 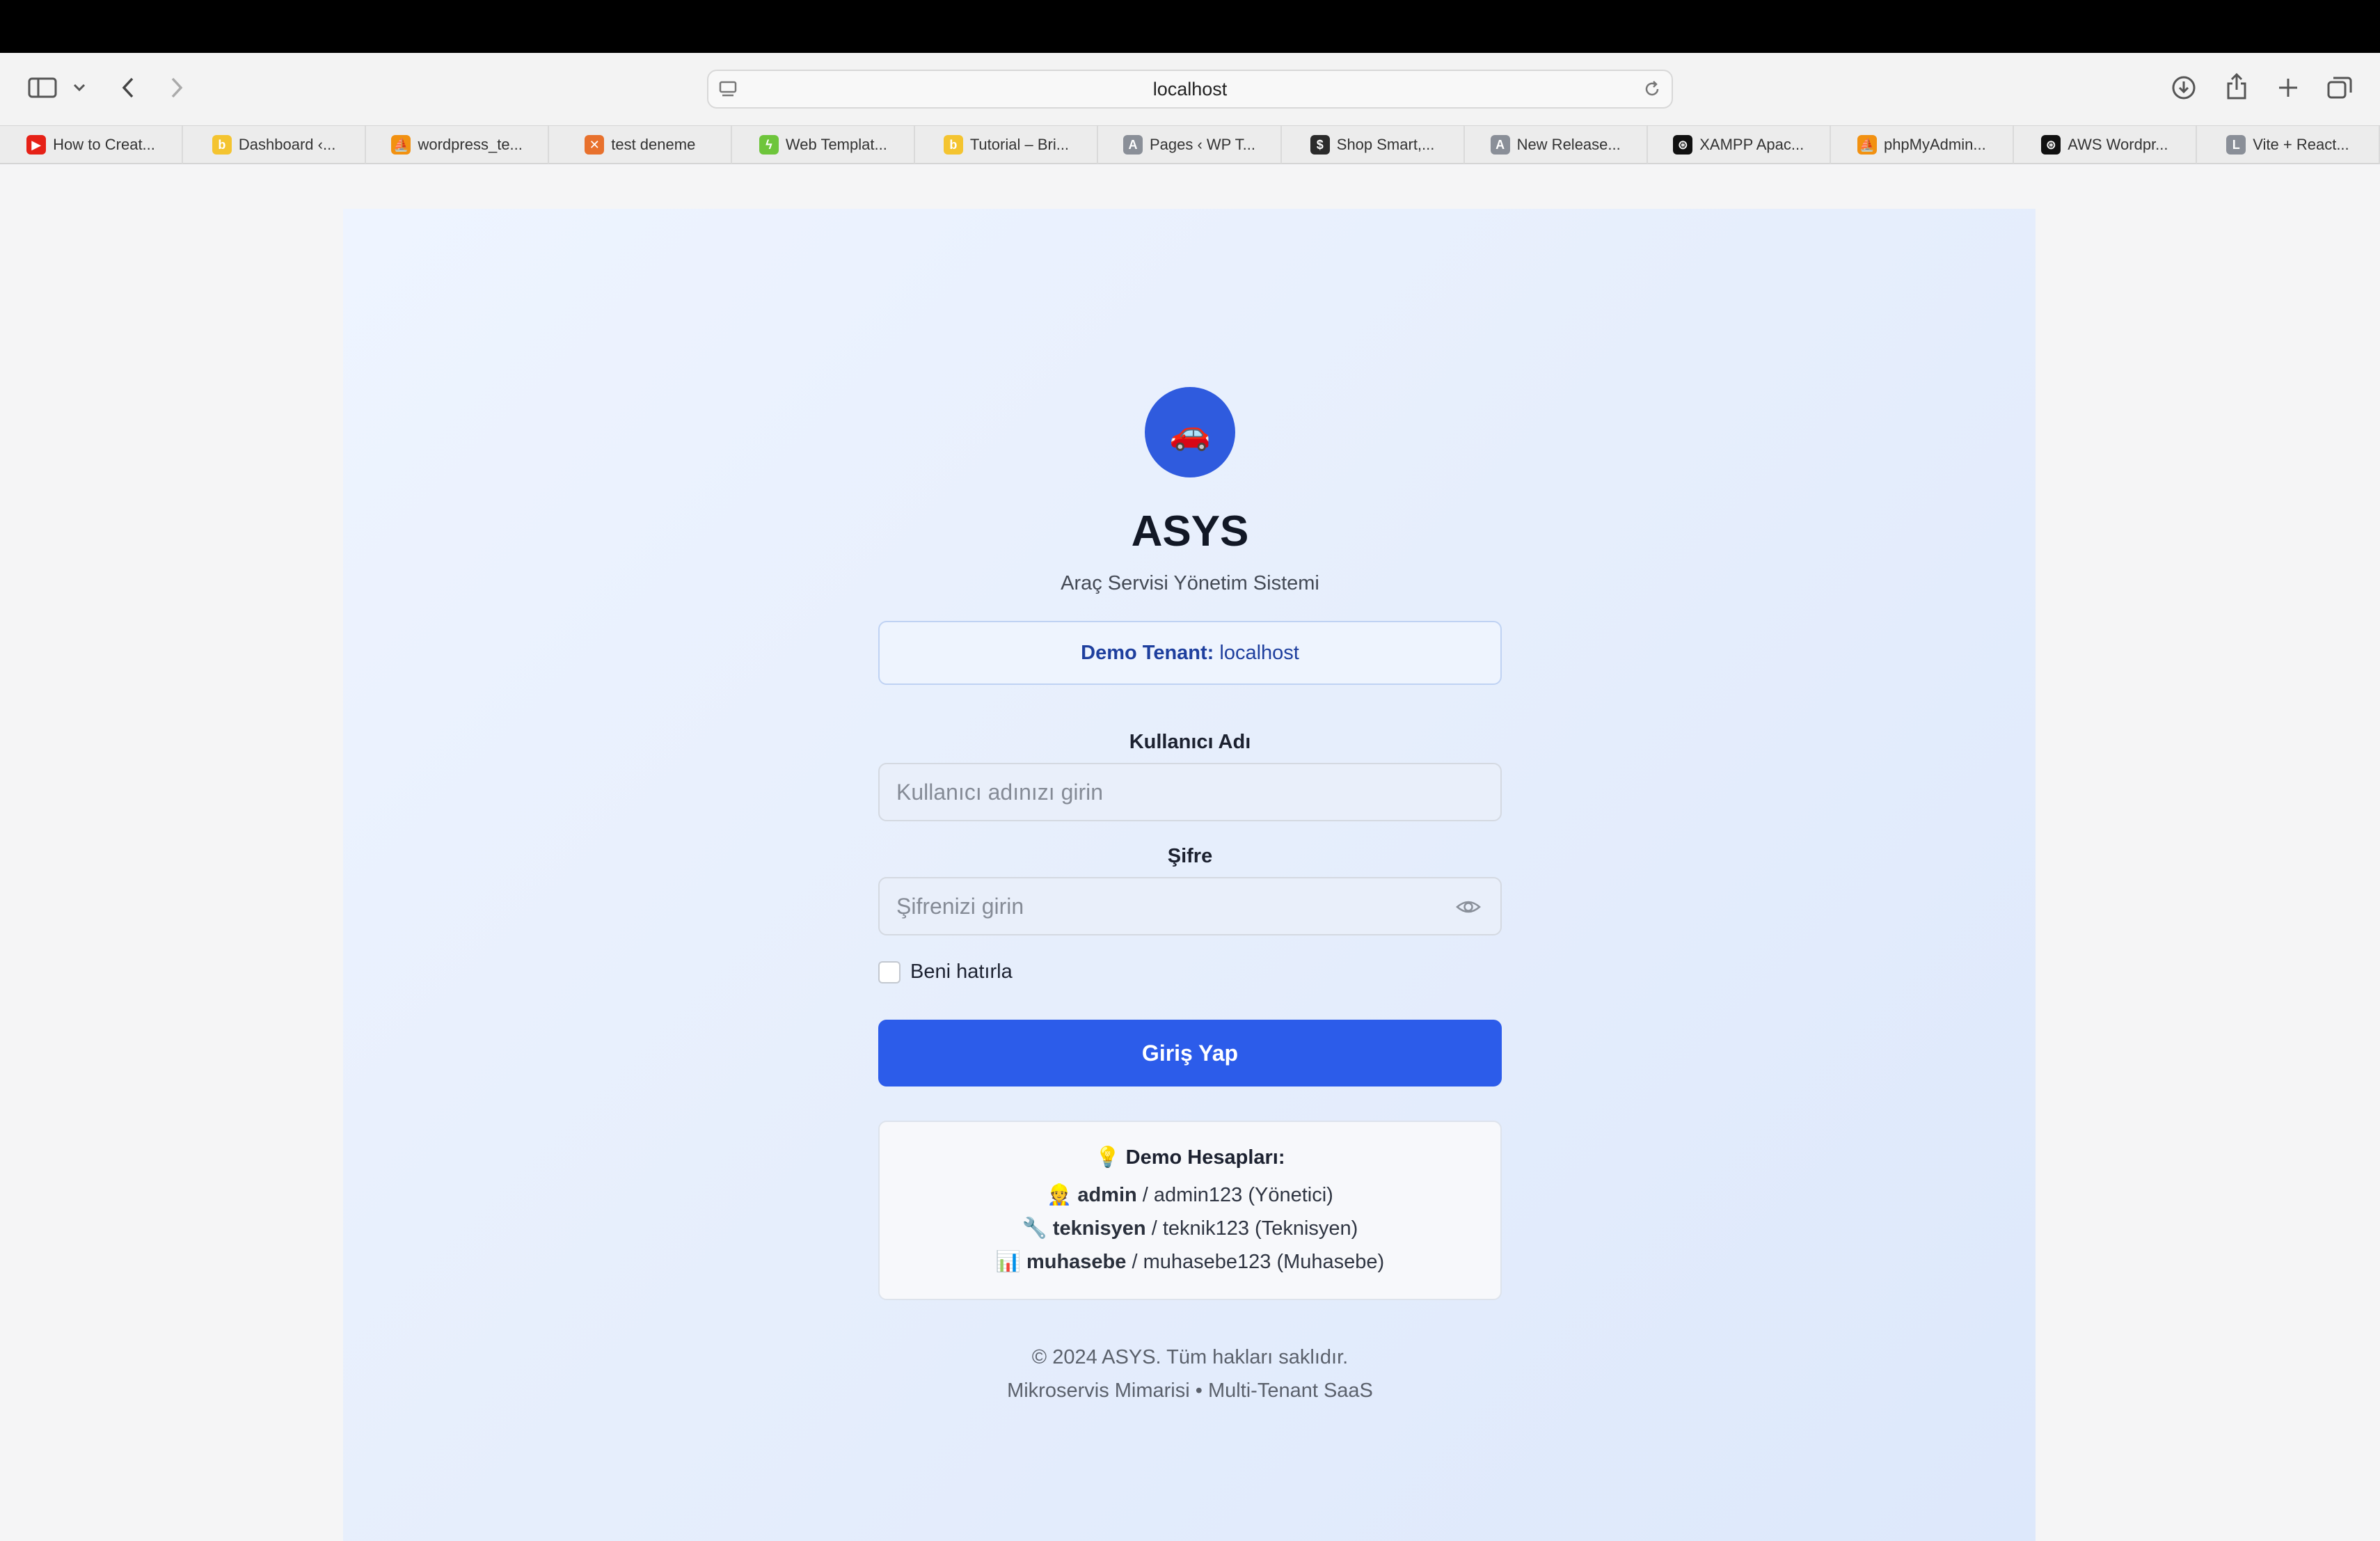 What do you see at coordinates (1190, 906) in the screenshot?
I see `password-input` at bounding box center [1190, 906].